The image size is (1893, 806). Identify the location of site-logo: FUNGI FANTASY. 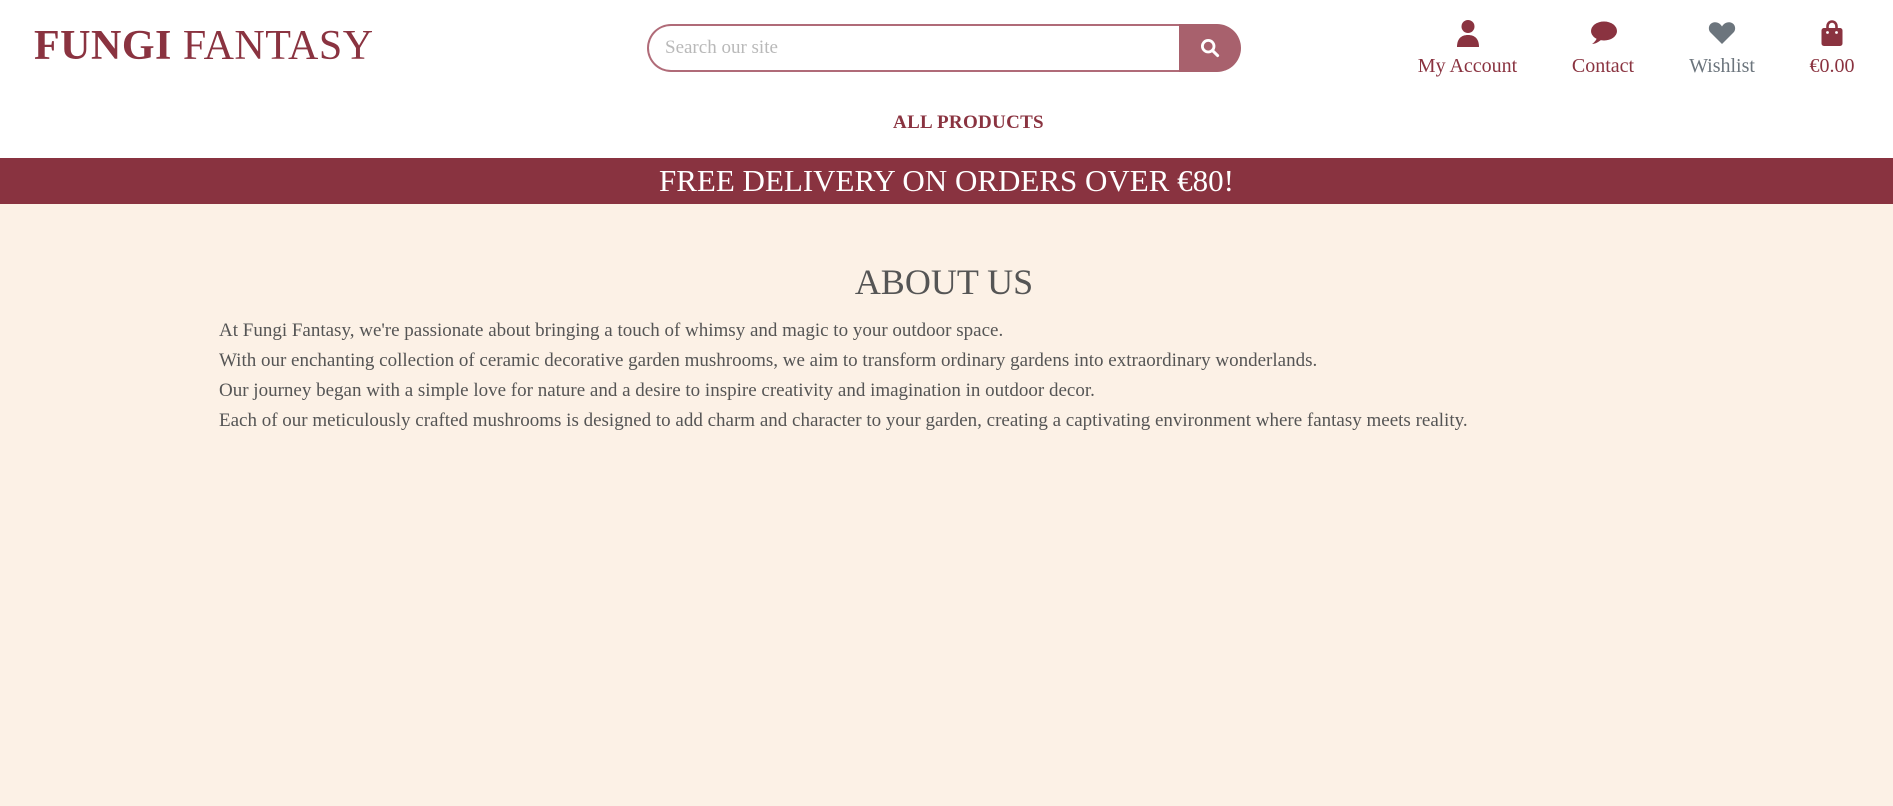
(204, 46).